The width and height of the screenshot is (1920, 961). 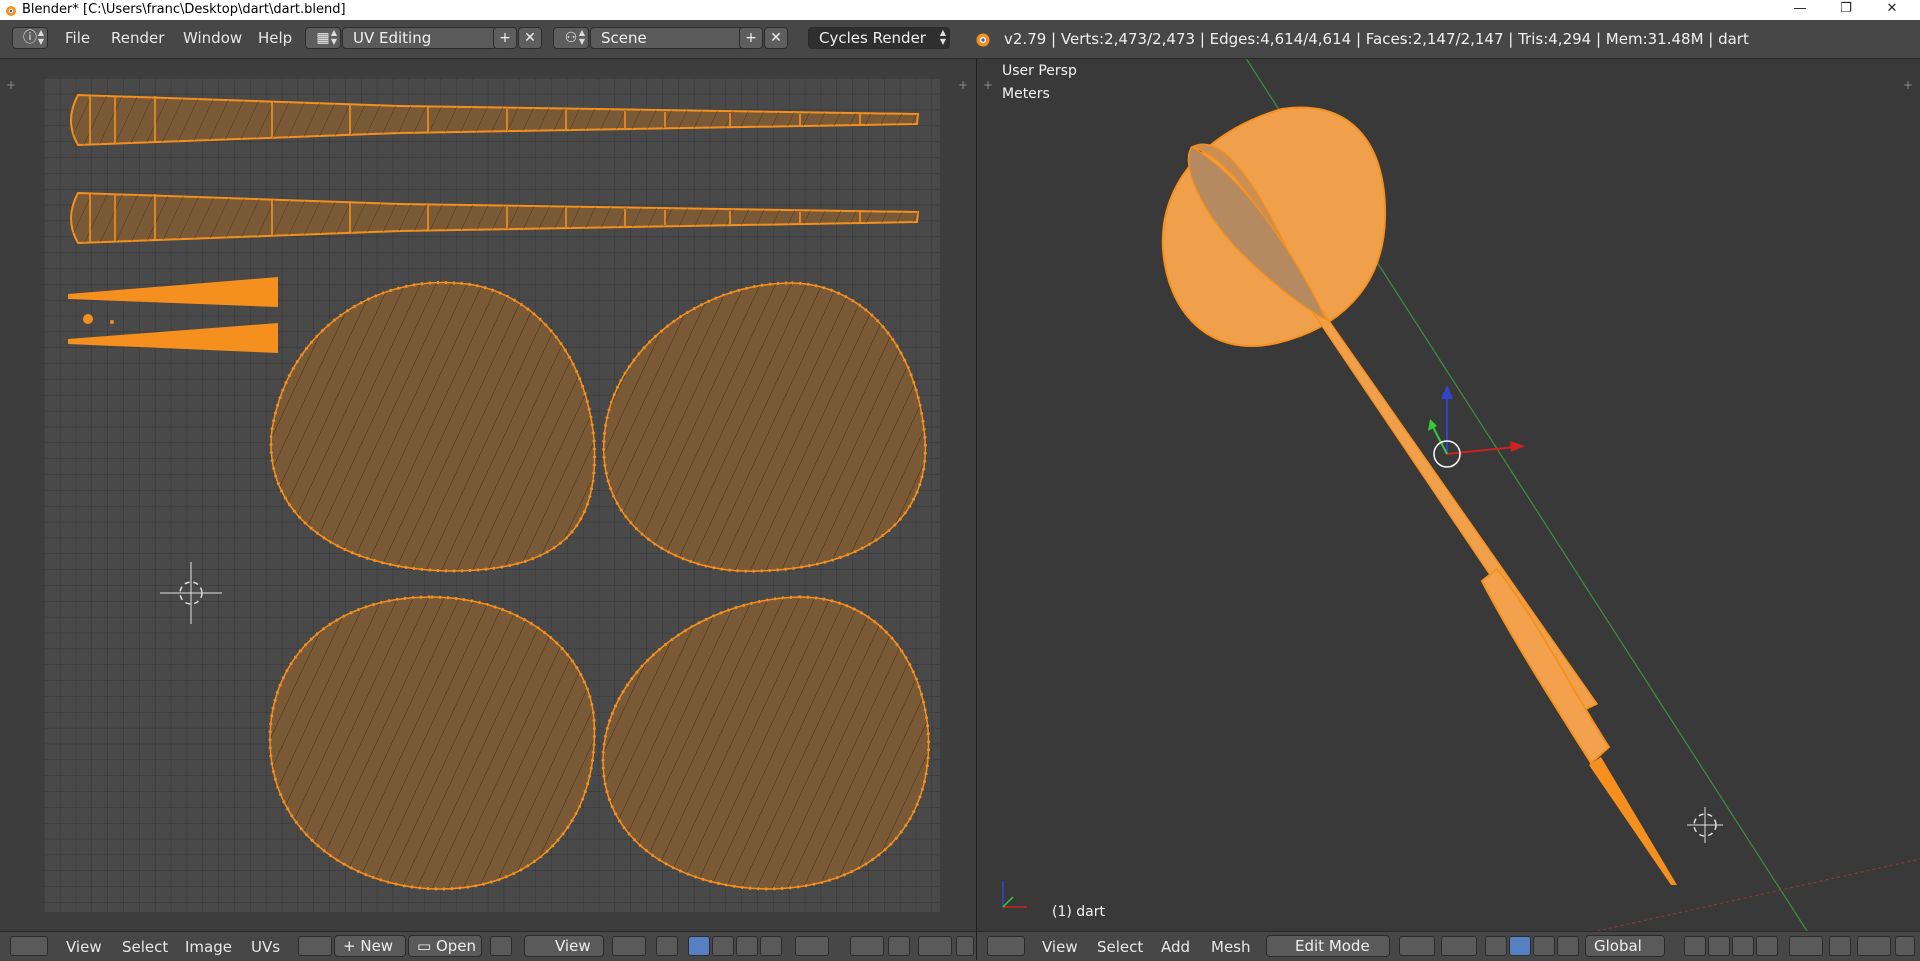 What do you see at coordinates (88, 319) in the screenshot?
I see `uv-island-dot` at bounding box center [88, 319].